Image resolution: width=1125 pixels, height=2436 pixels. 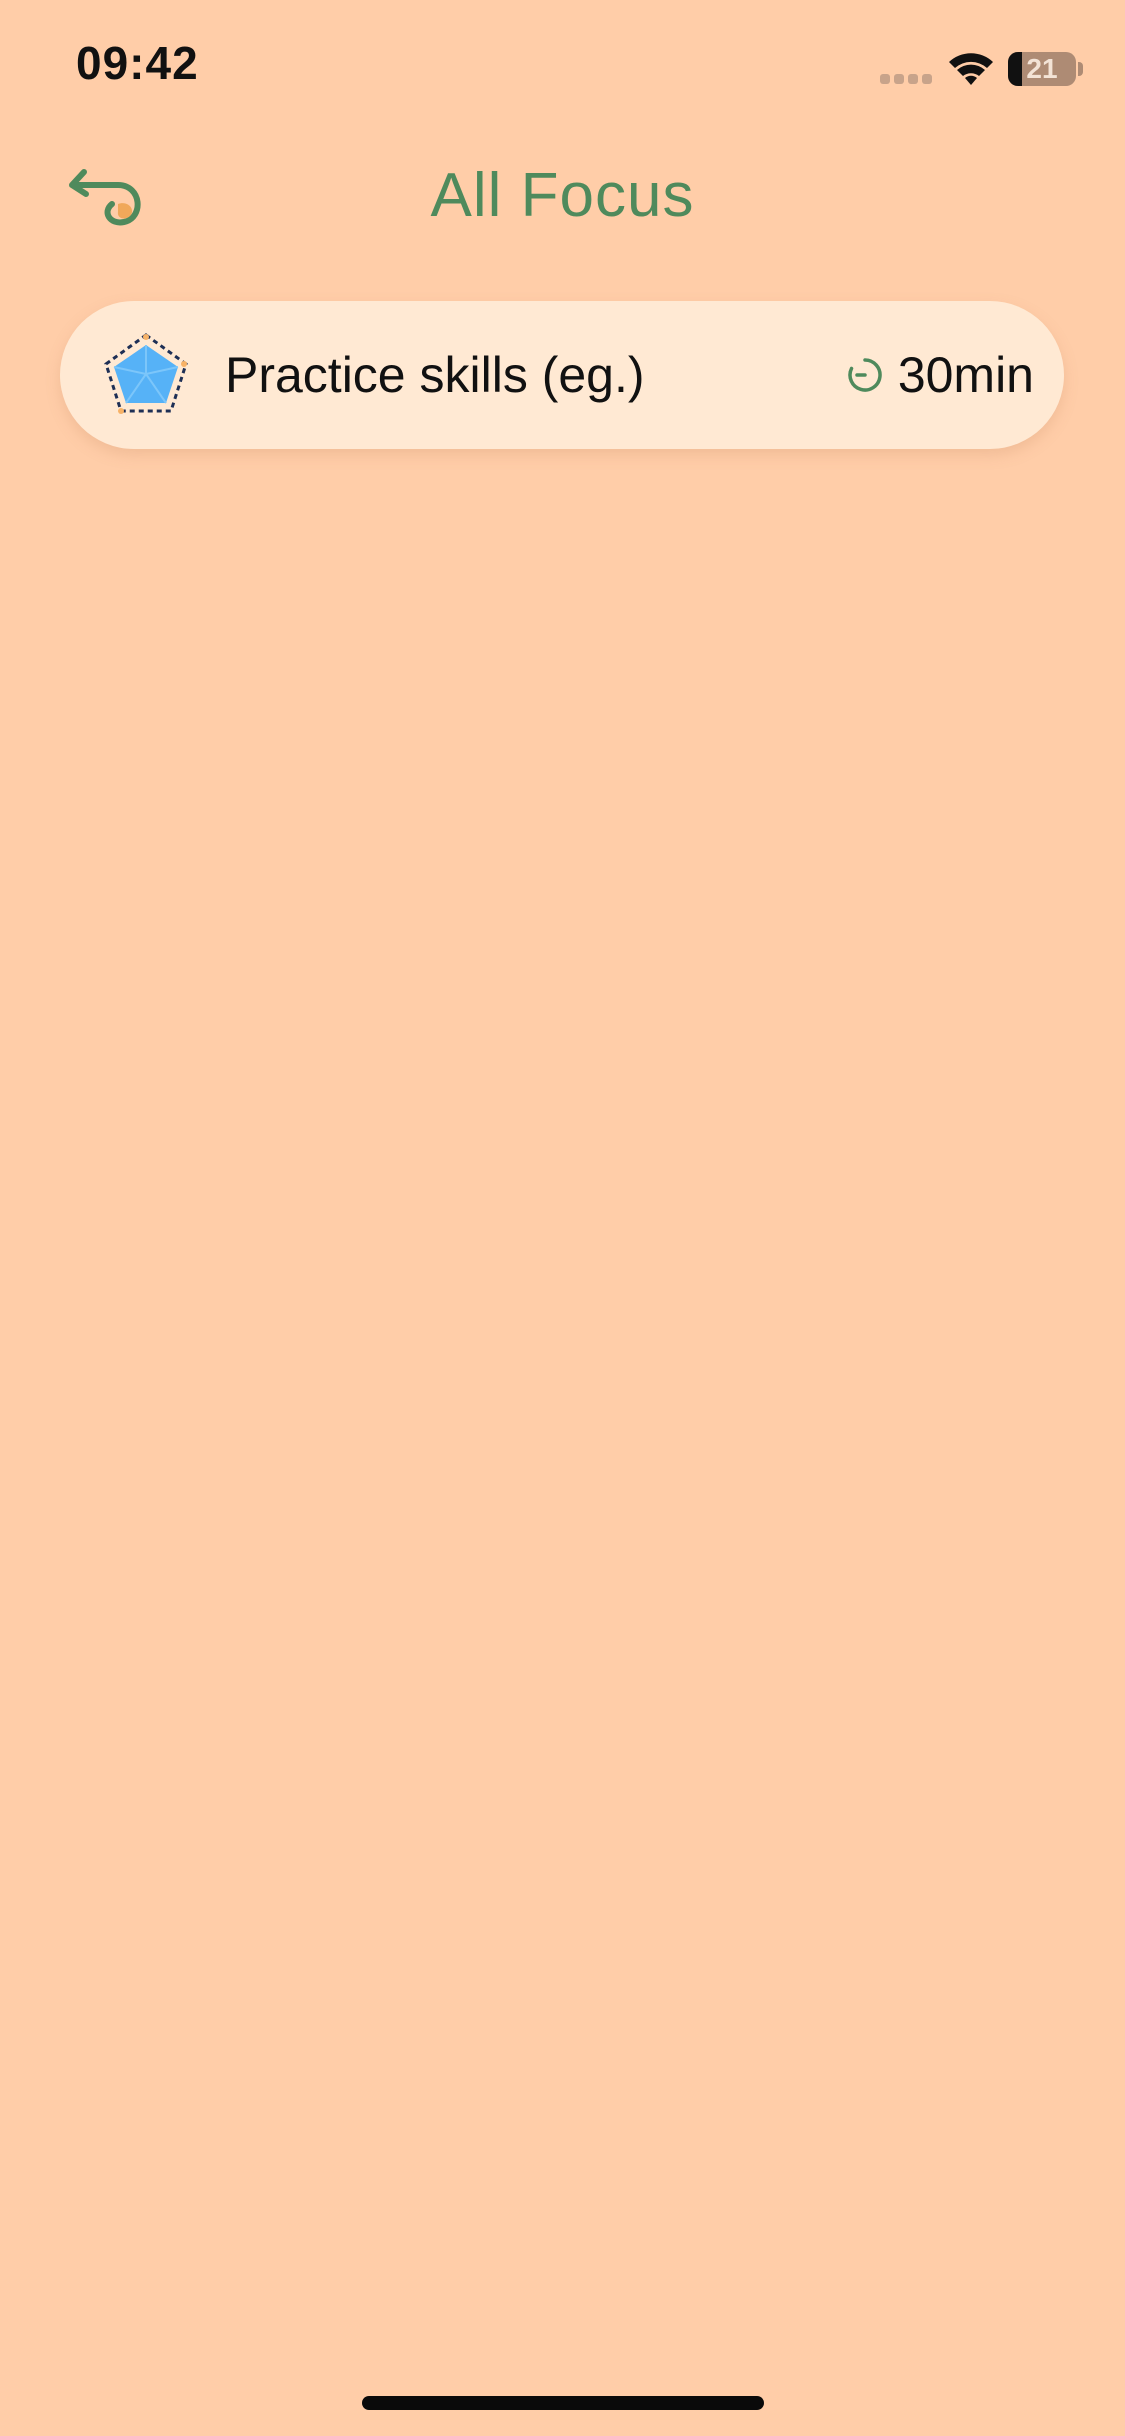 What do you see at coordinates (146, 373) in the screenshot?
I see `pentagon-radar-icon` at bounding box center [146, 373].